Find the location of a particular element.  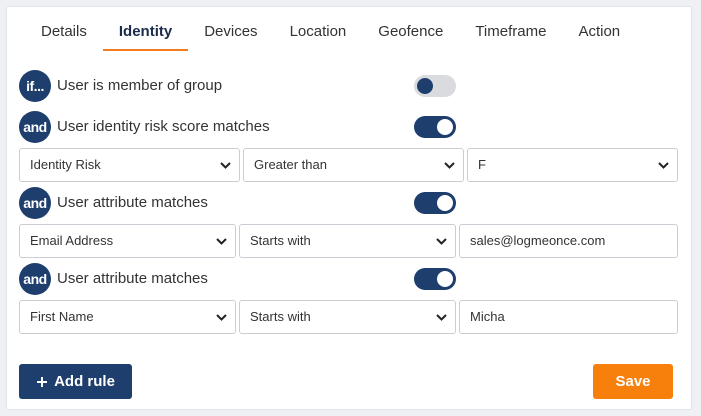

identity-risk-operator-select: Greater than is located at coordinates (353, 165).